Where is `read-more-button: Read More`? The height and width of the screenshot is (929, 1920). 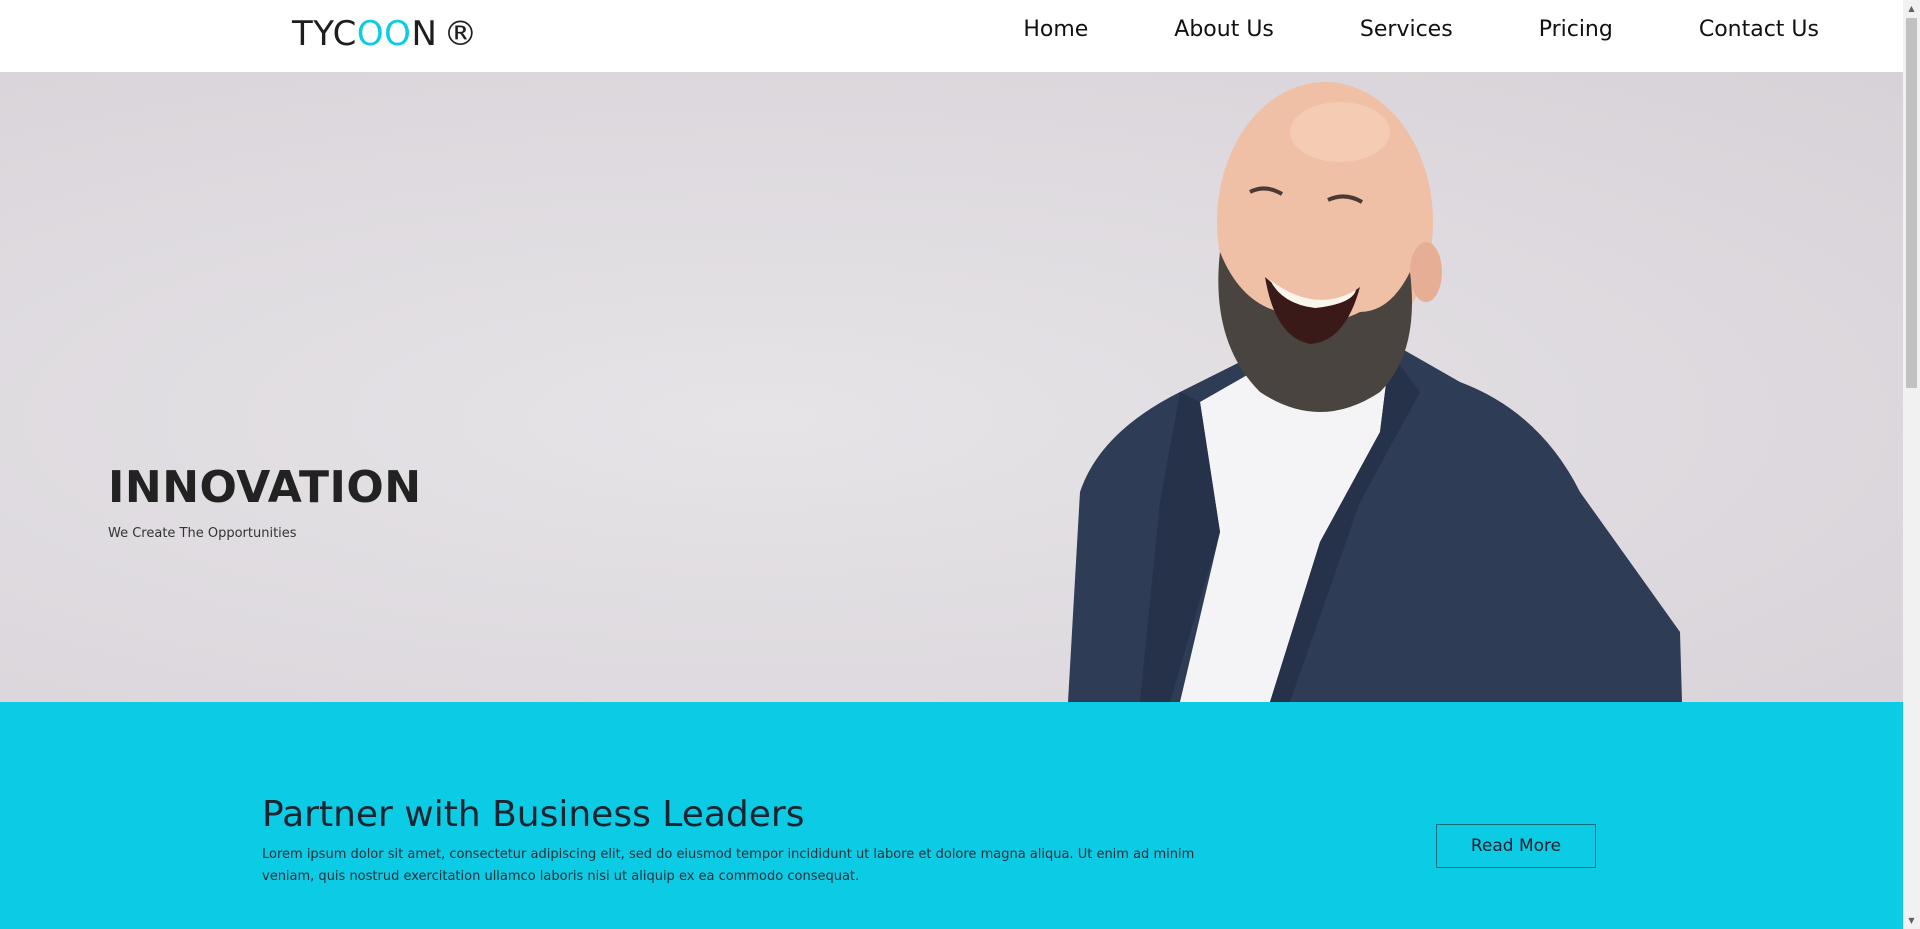
read-more-button: Read More is located at coordinates (1516, 846).